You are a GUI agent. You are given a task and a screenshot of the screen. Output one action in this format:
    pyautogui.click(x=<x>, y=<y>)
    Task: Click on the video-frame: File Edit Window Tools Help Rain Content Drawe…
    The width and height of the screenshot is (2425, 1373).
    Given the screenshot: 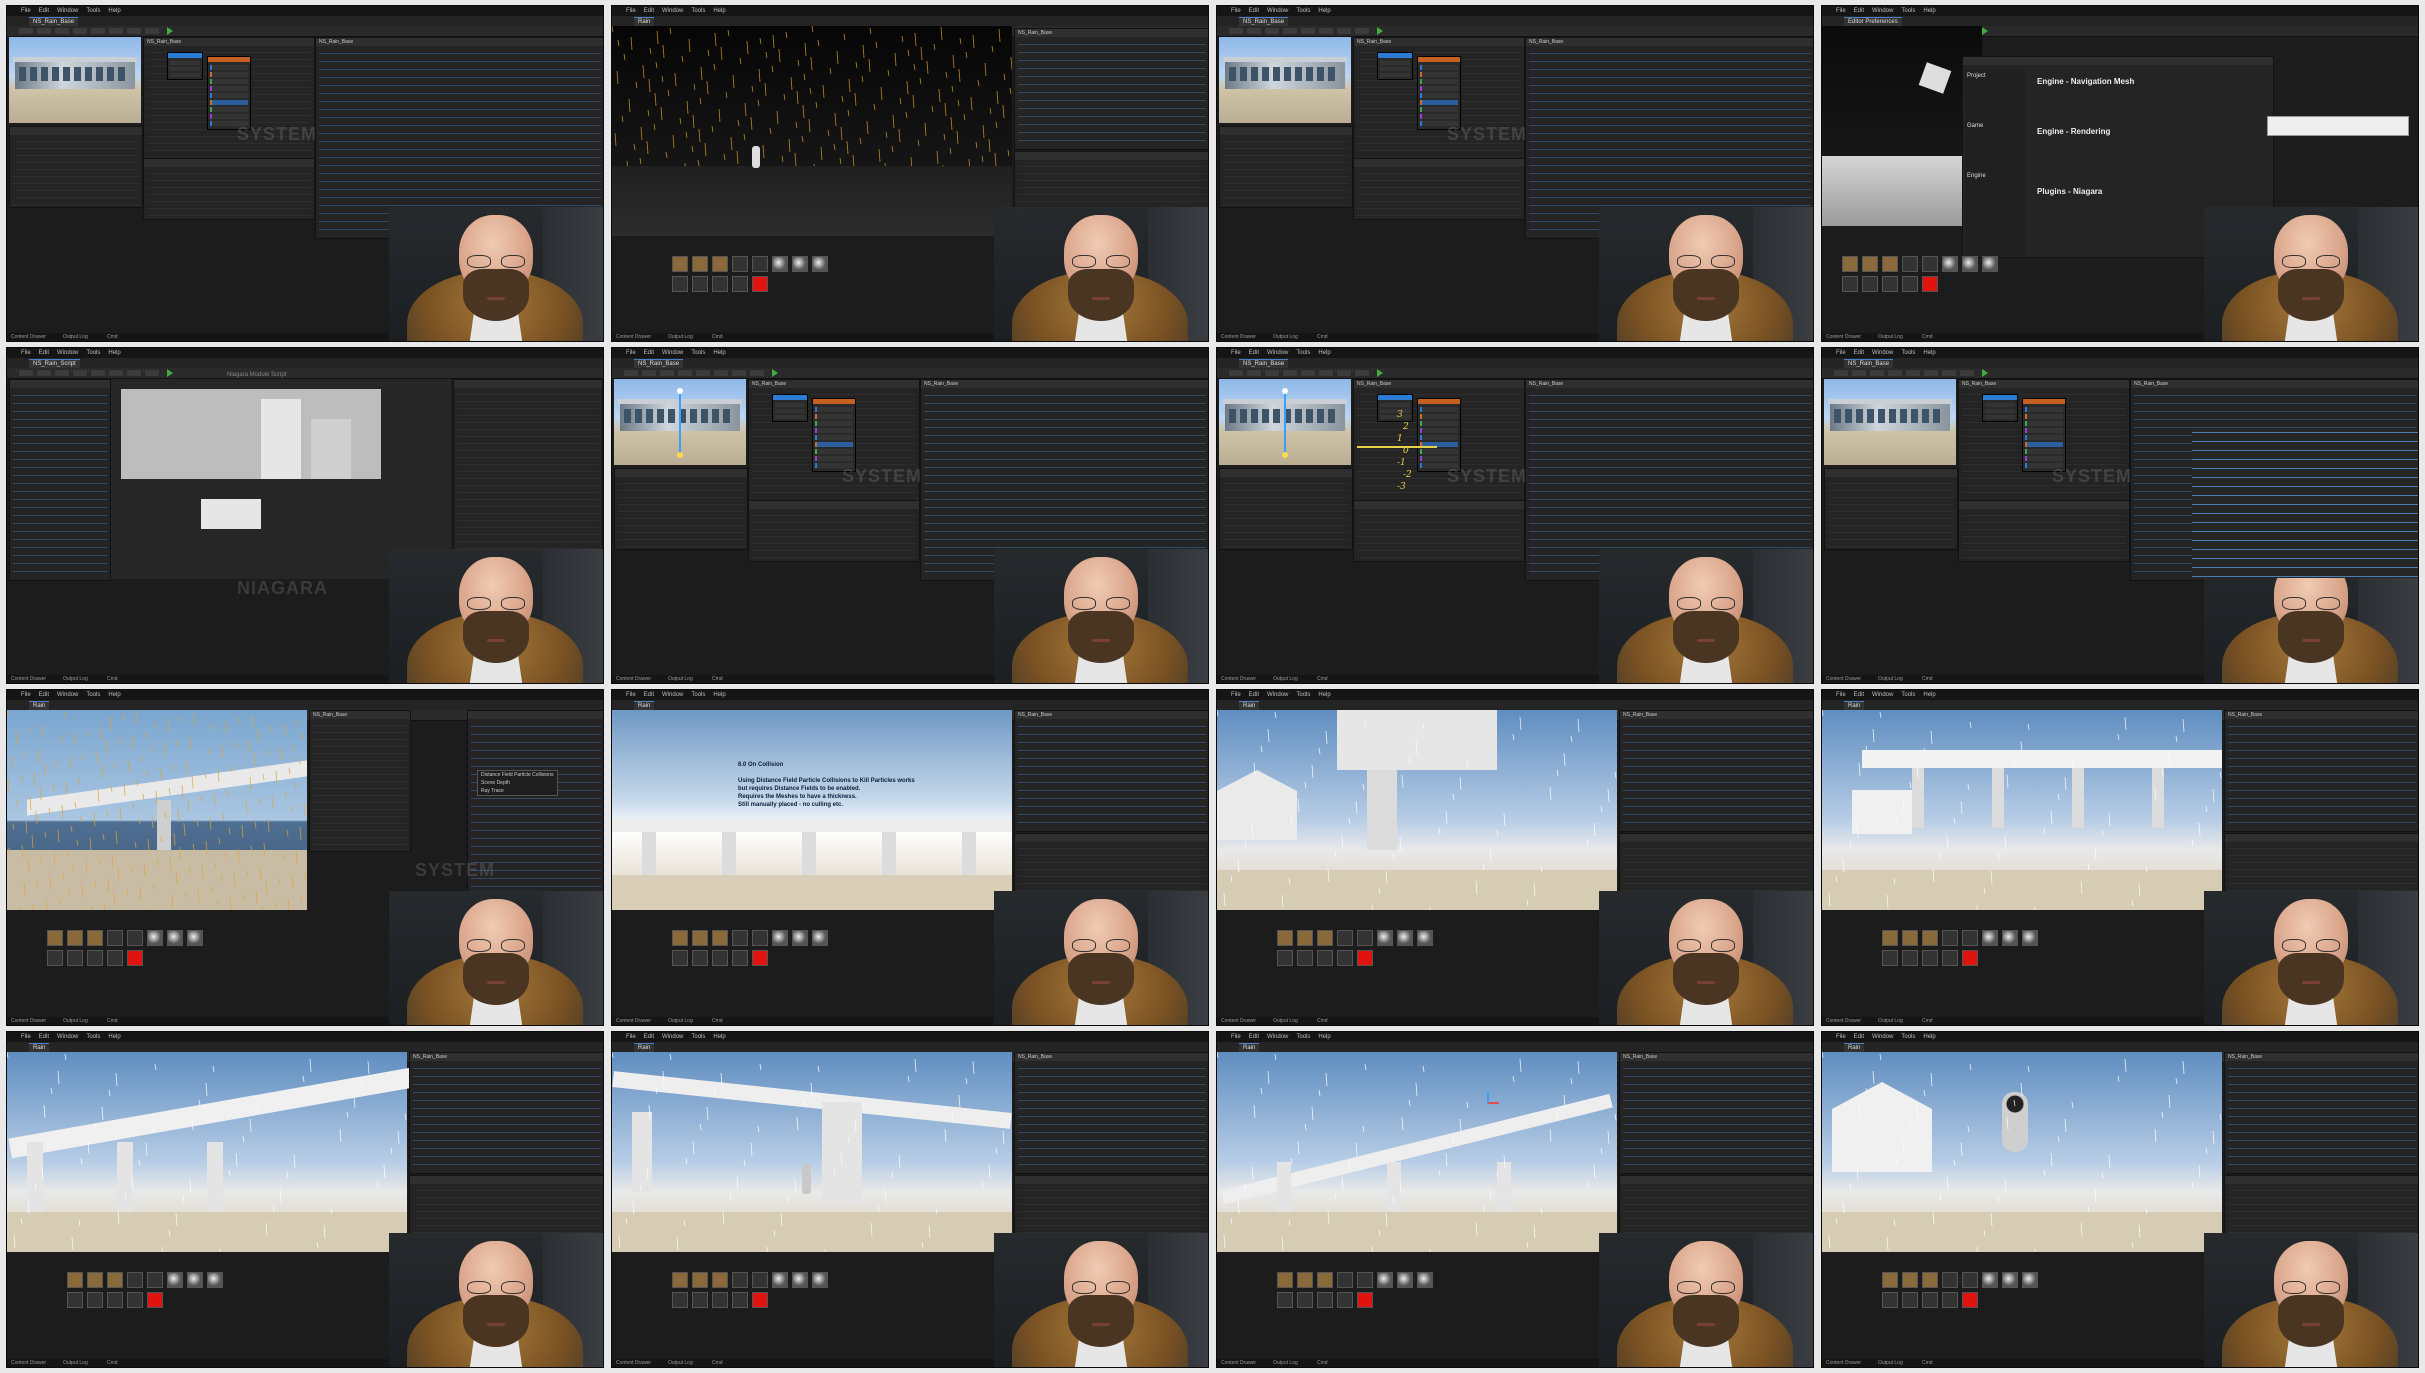 What is the action you would take?
    pyautogui.click(x=910, y=857)
    